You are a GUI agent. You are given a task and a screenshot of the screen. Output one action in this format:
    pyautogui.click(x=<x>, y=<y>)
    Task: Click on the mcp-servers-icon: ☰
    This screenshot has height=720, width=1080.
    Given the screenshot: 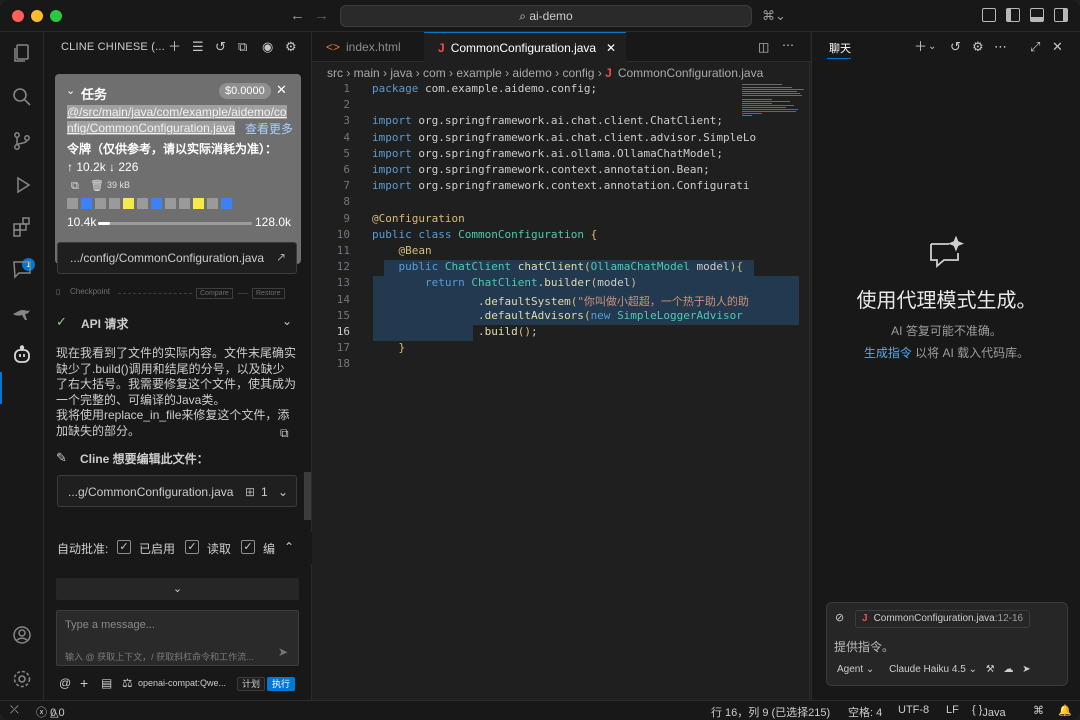 What is the action you would take?
    pyautogui.click(x=198, y=46)
    